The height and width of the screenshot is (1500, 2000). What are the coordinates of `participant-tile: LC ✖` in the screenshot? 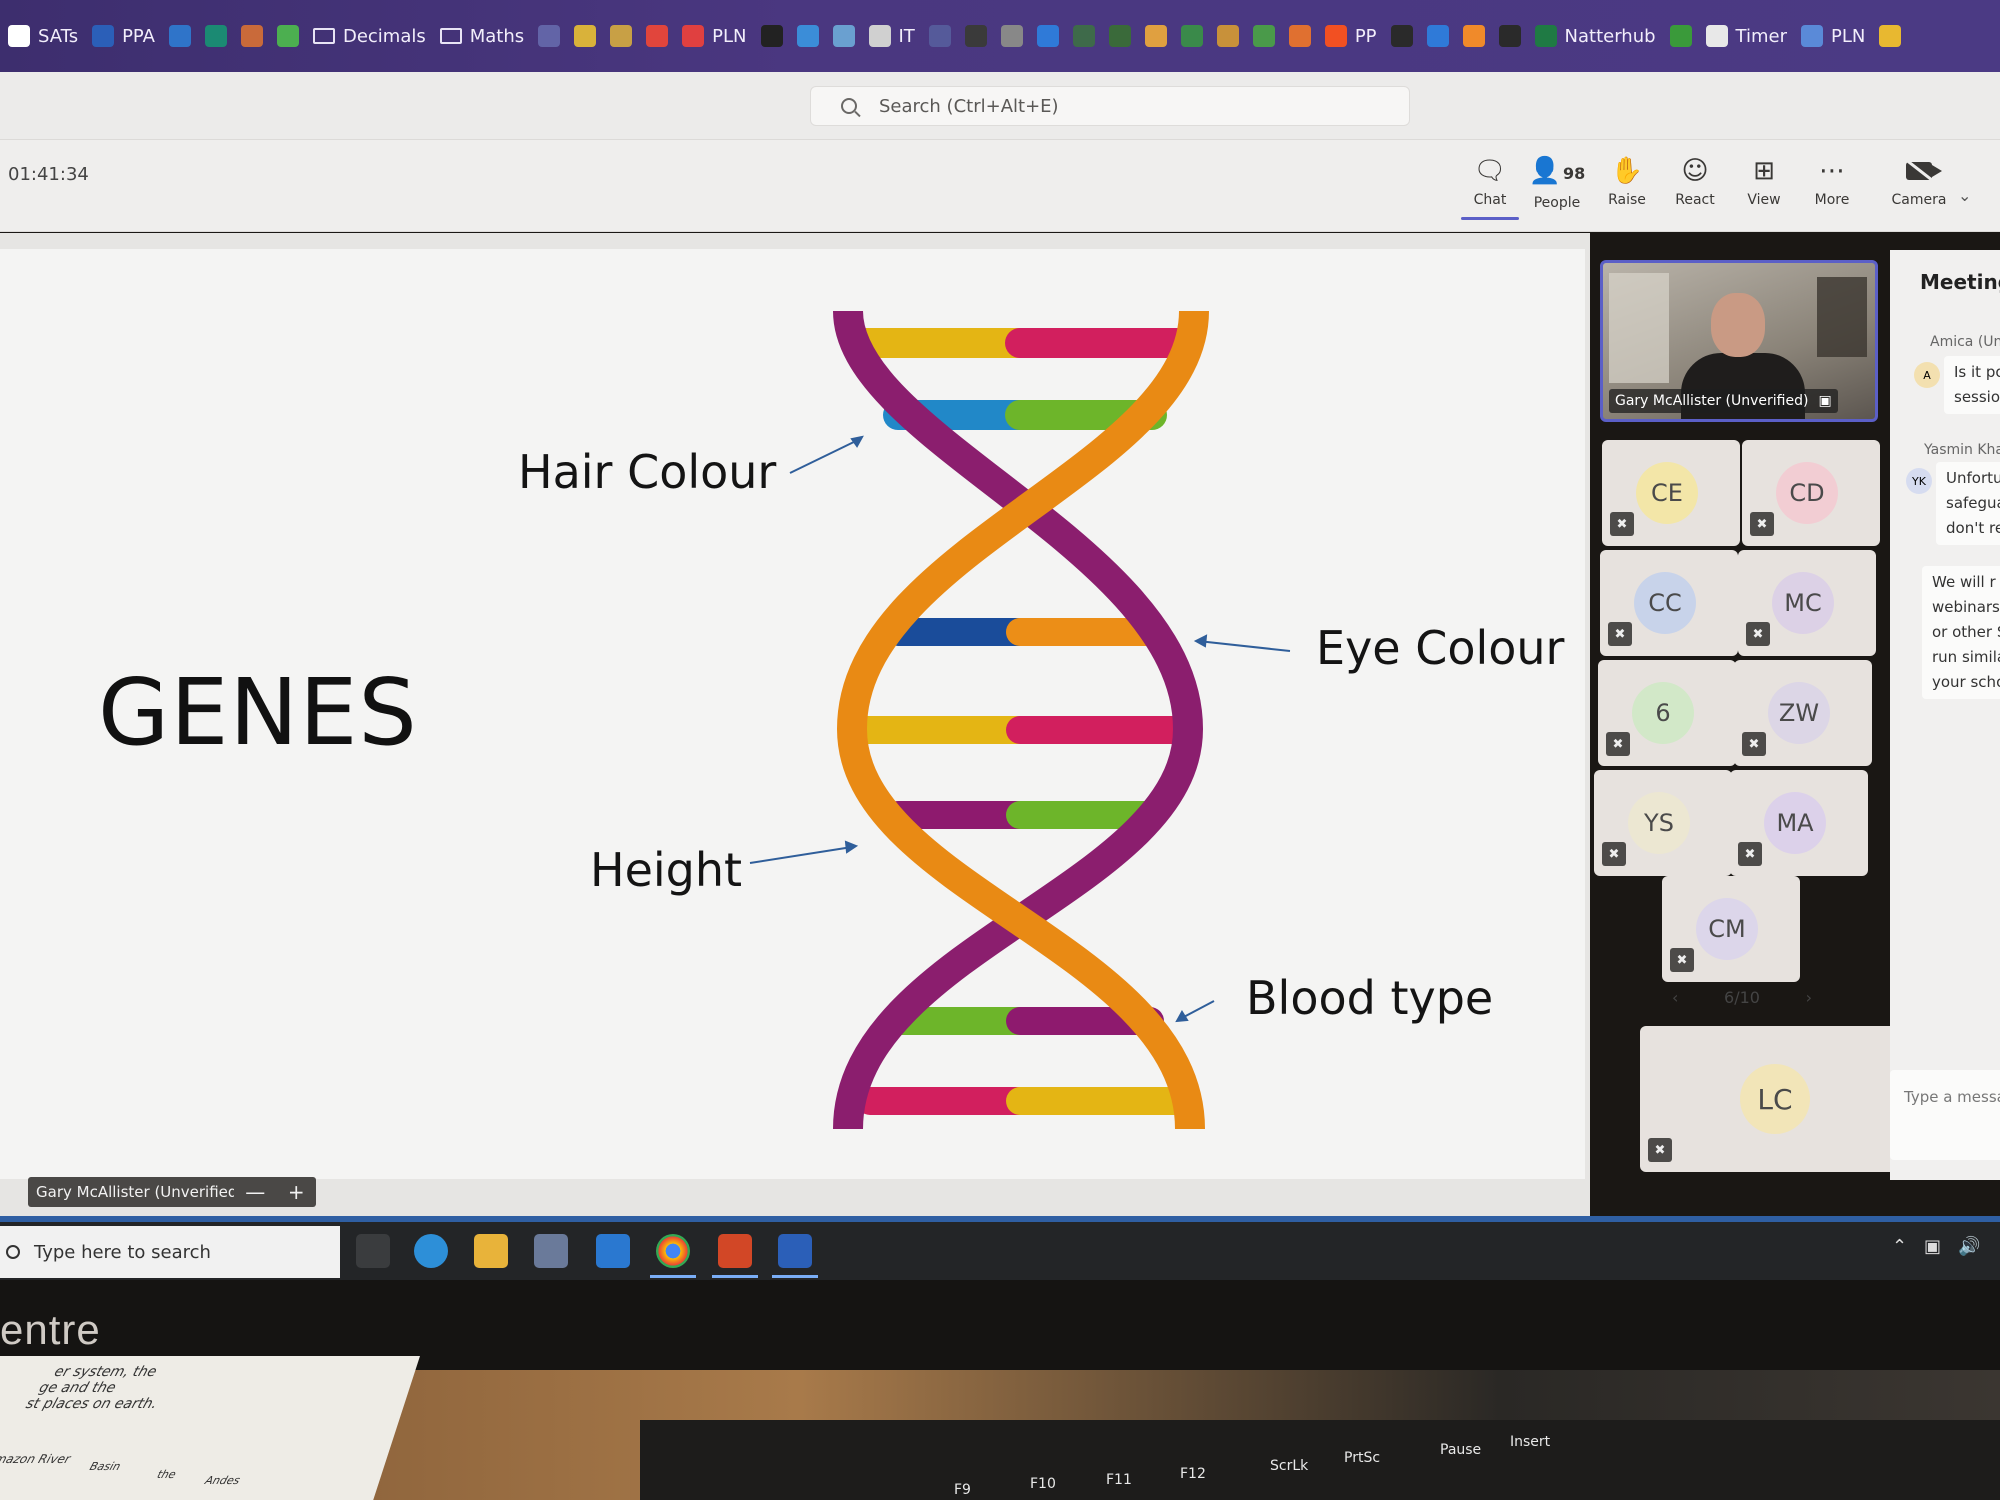 It's located at (1774, 1099).